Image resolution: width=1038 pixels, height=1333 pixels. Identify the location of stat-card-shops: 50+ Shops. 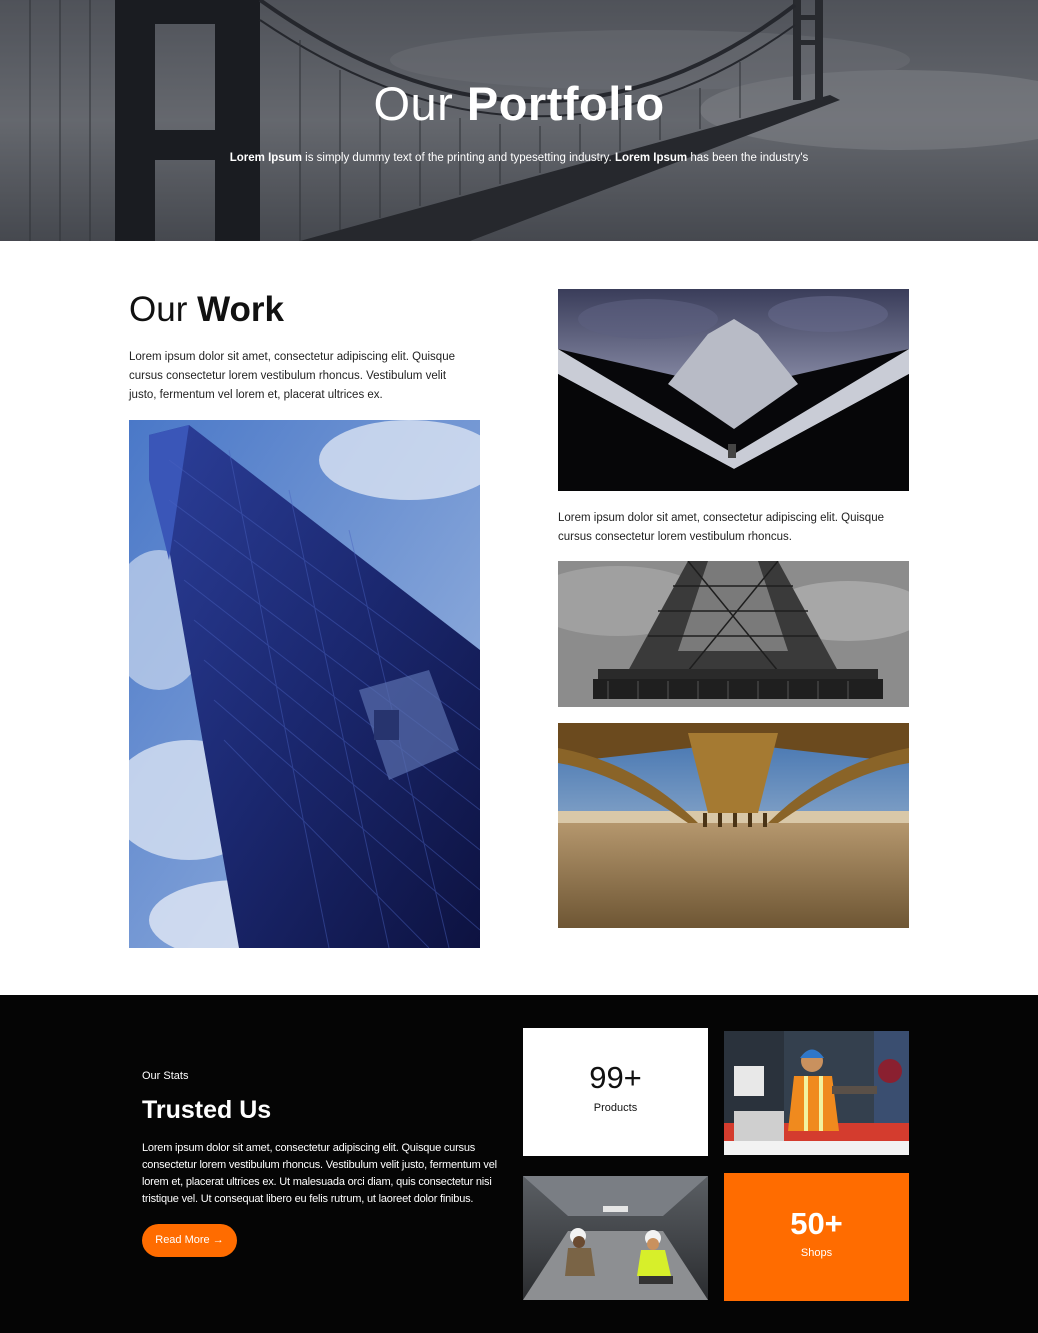
(816, 1237).